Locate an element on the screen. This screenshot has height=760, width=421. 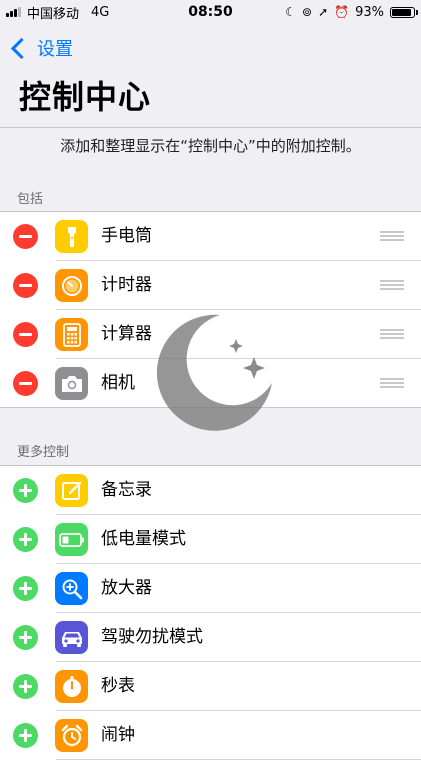
notes-icon is located at coordinates (71, 490).